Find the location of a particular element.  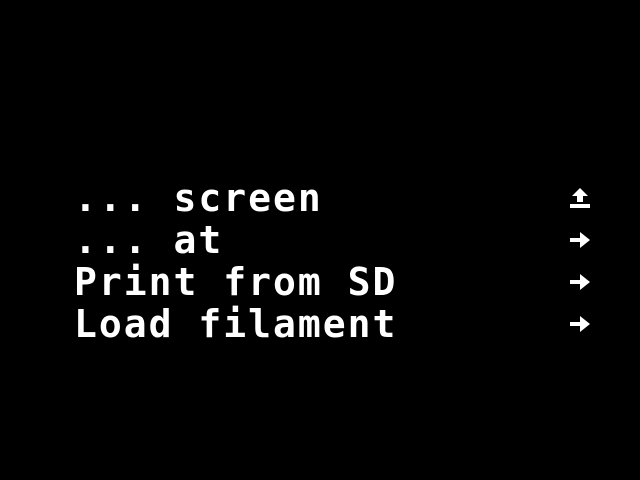

menu-item-load-filament: Load filament is located at coordinates (334, 324).